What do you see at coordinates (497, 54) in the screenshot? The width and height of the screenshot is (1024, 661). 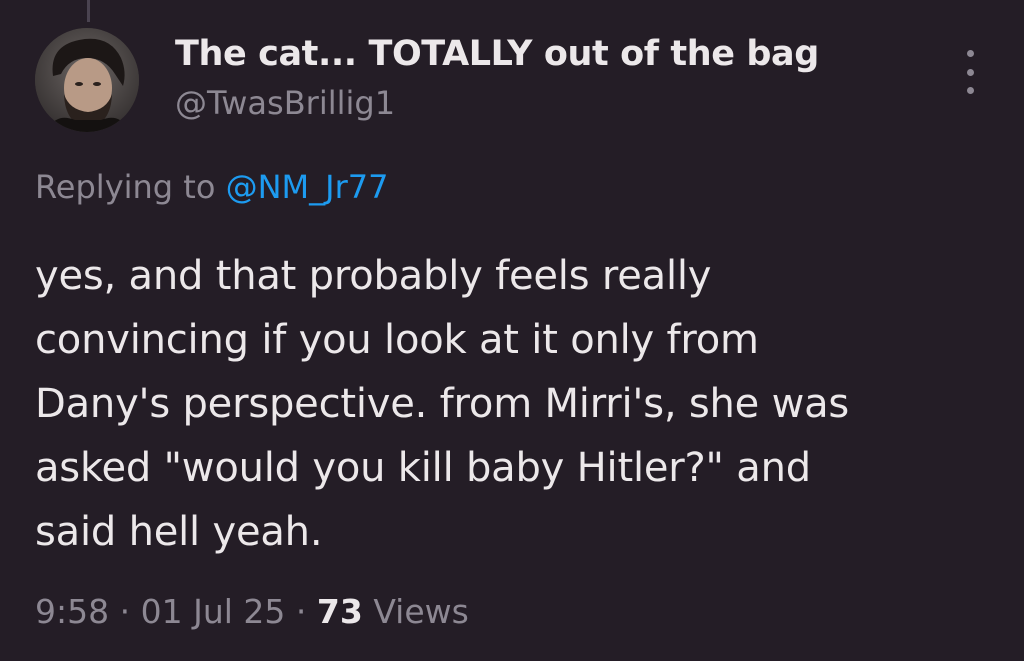 I see `author-display-name: The cat... TOTALLY out of the bag` at bounding box center [497, 54].